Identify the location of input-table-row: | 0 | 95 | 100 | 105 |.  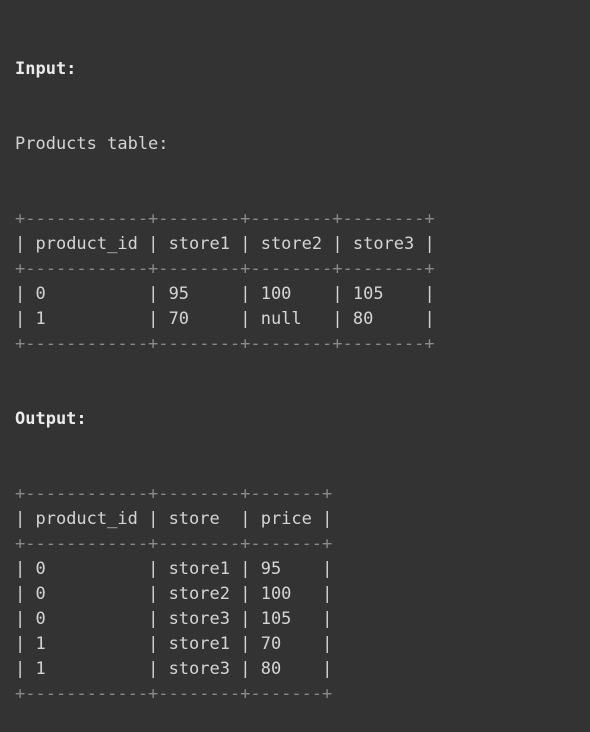
(225, 294).